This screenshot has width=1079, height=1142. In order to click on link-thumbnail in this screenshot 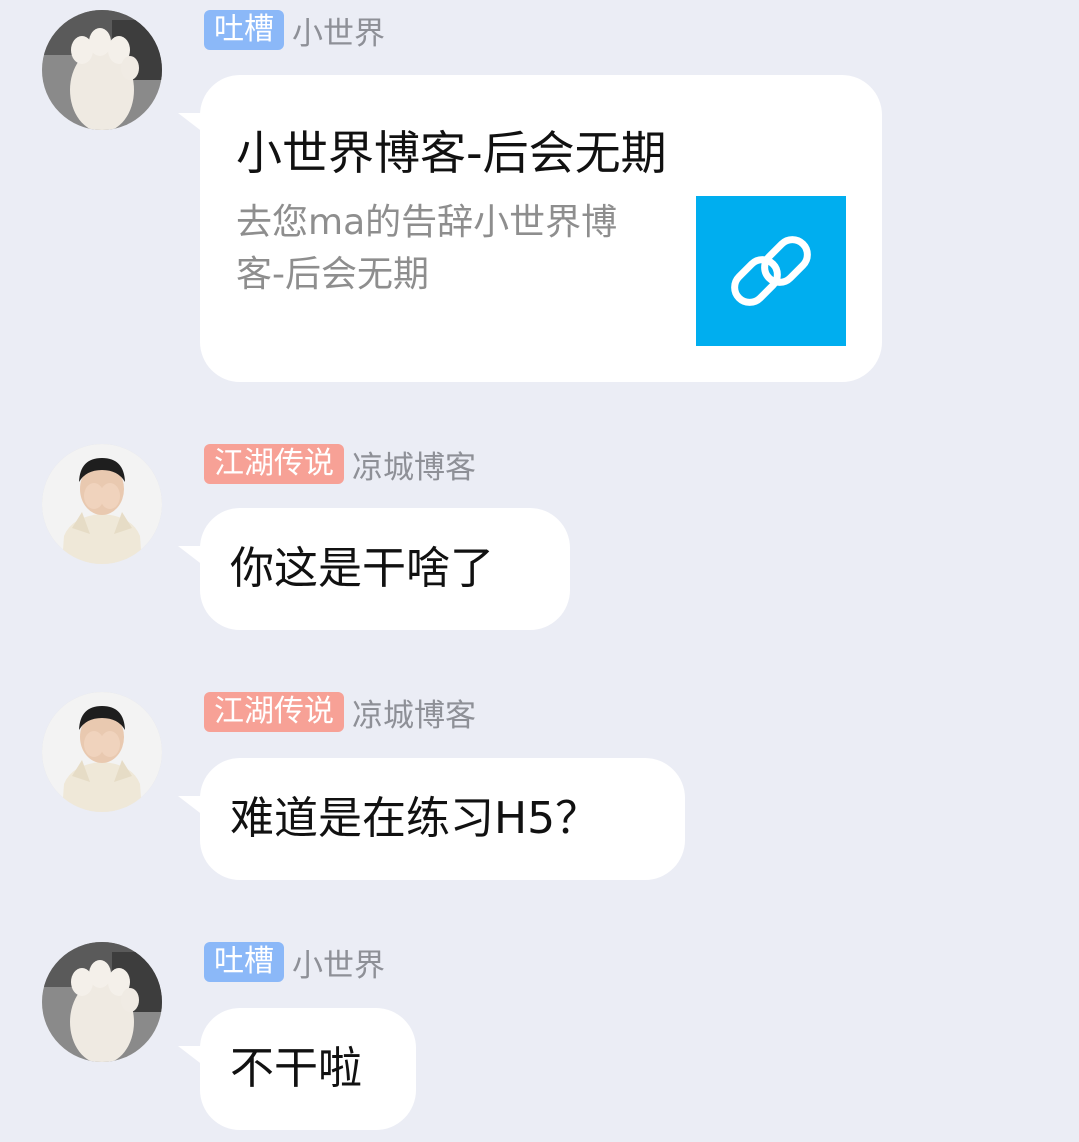, I will do `click(771, 271)`.